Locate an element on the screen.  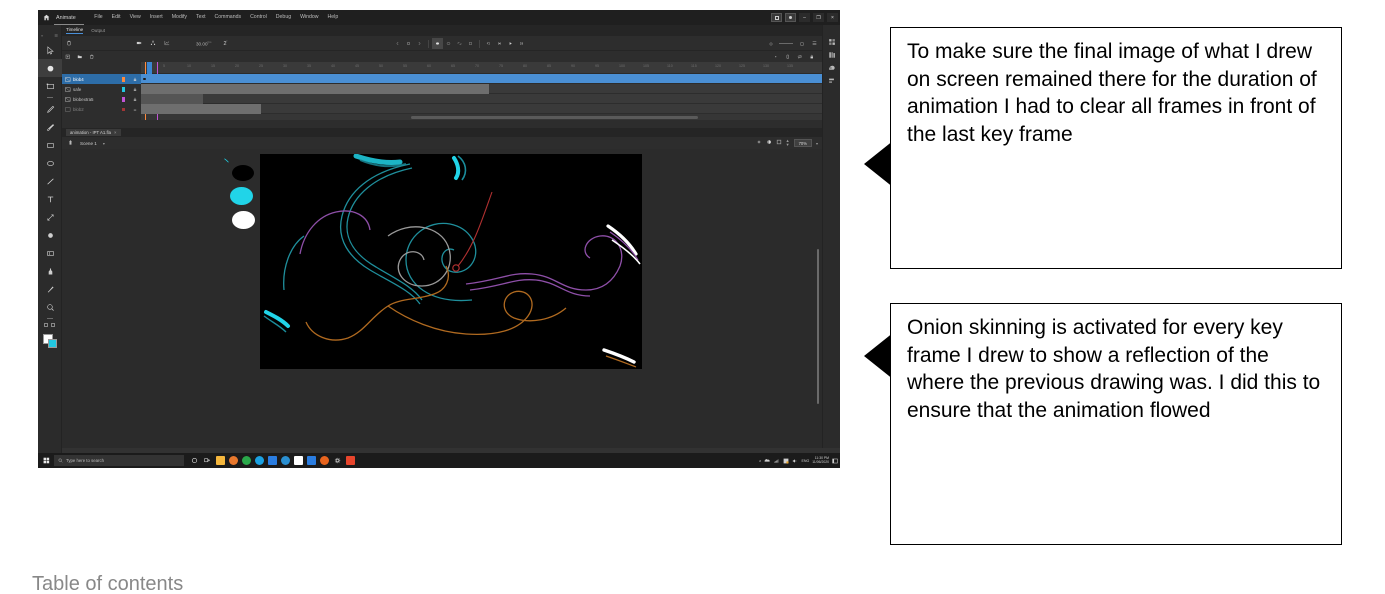
menu-item-file: File is located at coordinates (98, 17).